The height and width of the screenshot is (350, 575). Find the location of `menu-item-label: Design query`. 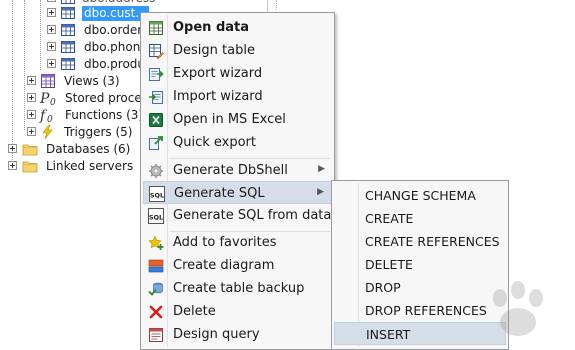

menu-item-label: Design query is located at coordinates (216, 334).